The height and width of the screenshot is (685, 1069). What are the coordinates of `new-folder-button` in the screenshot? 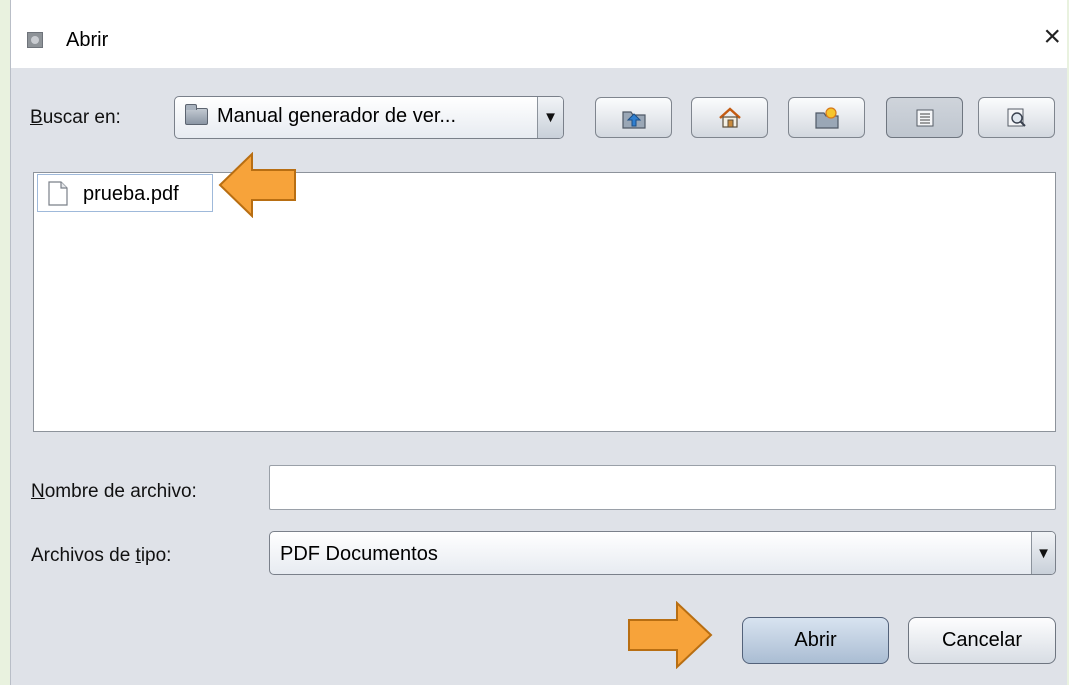 It's located at (826, 117).